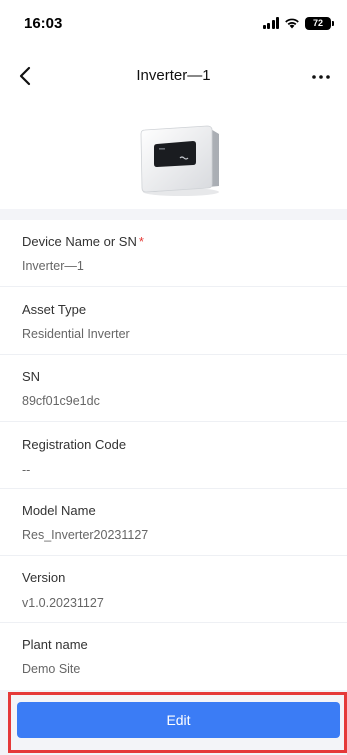 The height and width of the screenshot is (755, 347). I want to click on field-label: Version, so click(44, 577).